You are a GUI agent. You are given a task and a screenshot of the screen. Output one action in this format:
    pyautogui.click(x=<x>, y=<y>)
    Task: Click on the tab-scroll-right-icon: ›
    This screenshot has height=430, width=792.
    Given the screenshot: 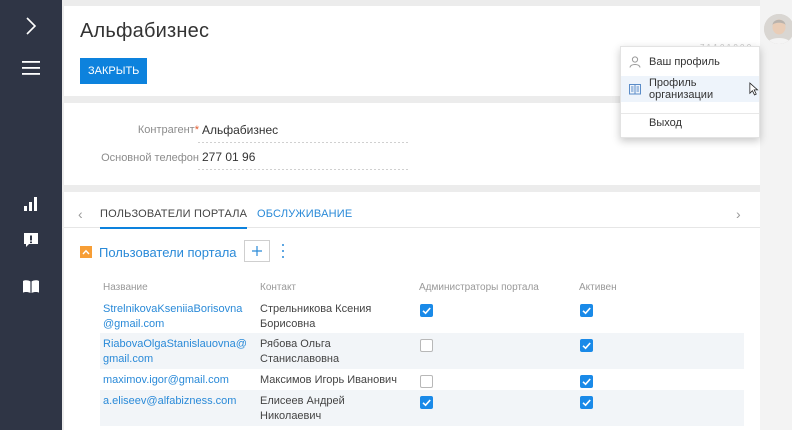 What is the action you would take?
    pyautogui.click(x=738, y=214)
    